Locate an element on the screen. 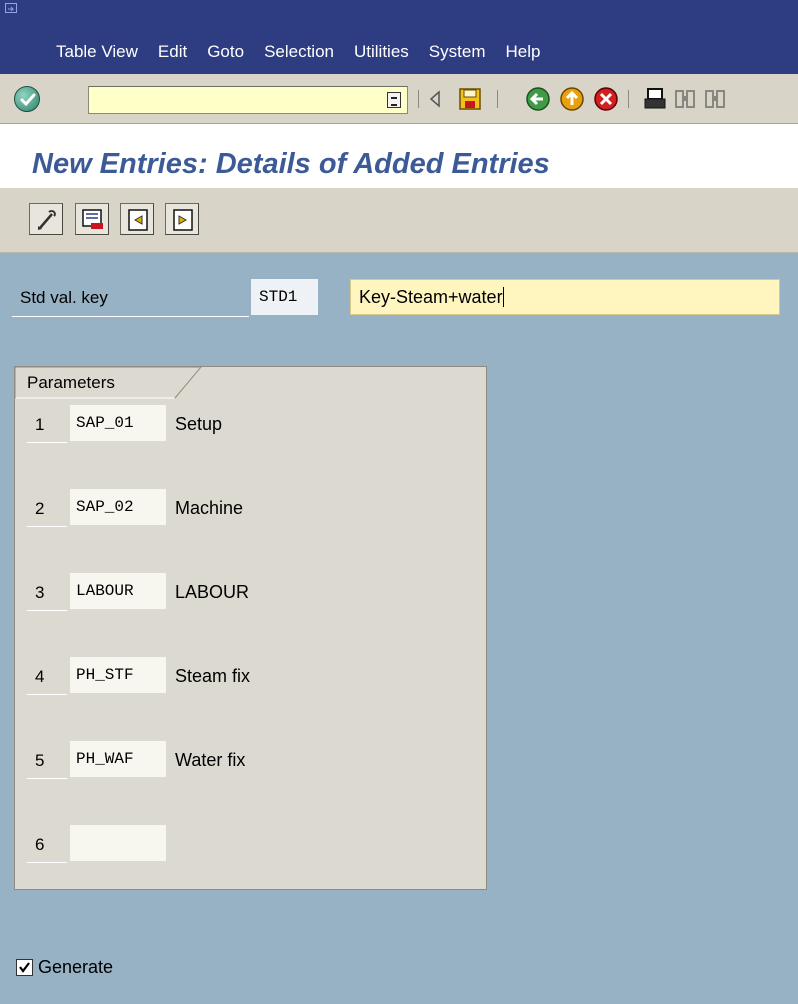  delete-icon is located at coordinates (92, 219).